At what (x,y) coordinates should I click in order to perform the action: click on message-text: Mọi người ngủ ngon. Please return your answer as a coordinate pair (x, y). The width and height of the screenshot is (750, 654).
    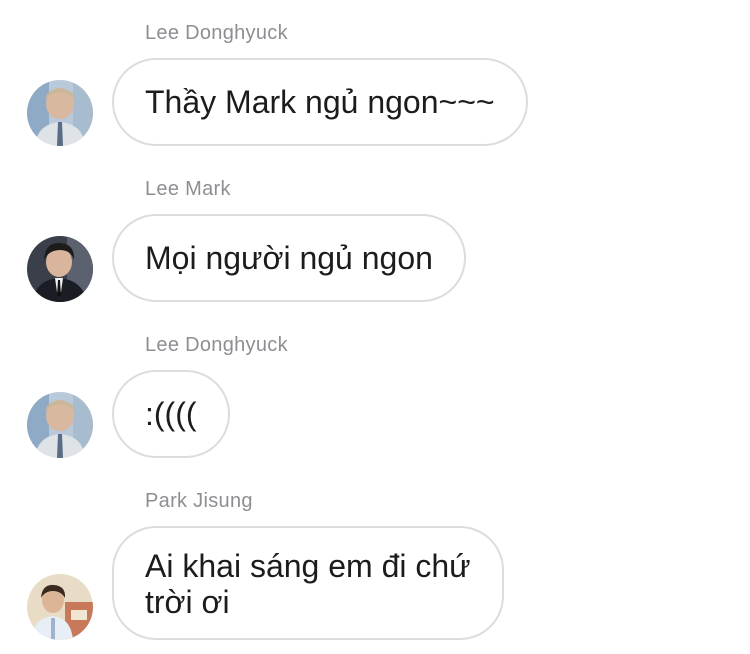
    Looking at the image, I should click on (289, 258).